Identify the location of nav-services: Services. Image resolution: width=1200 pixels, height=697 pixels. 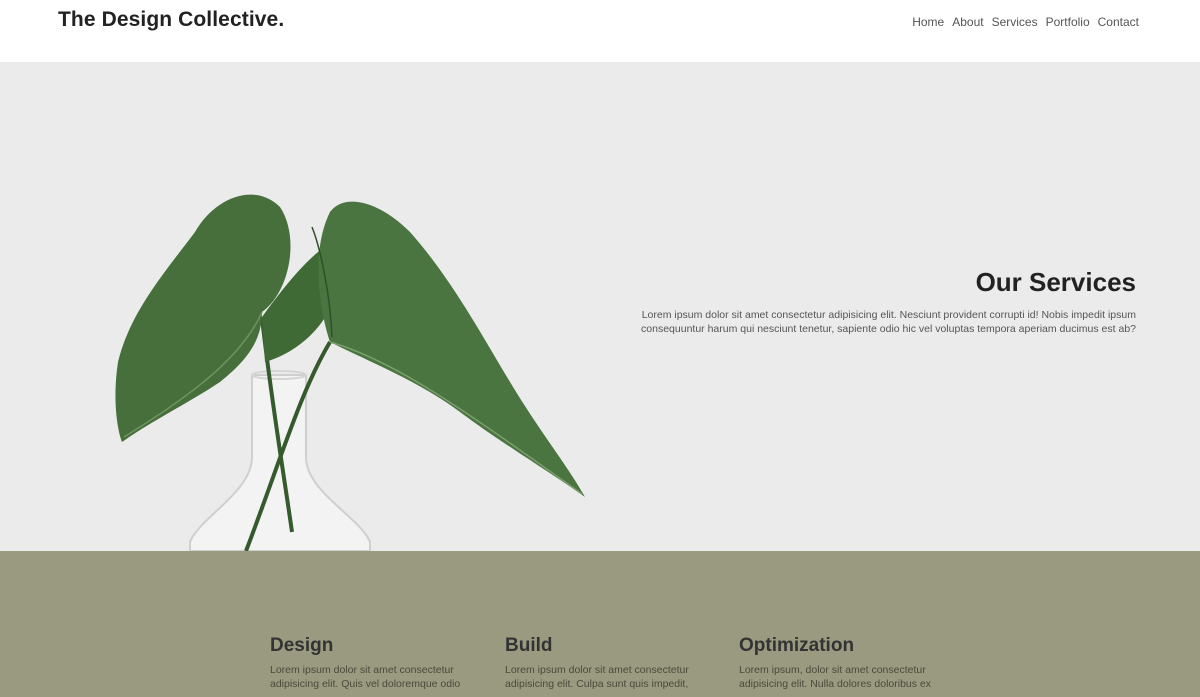
(1015, 22).